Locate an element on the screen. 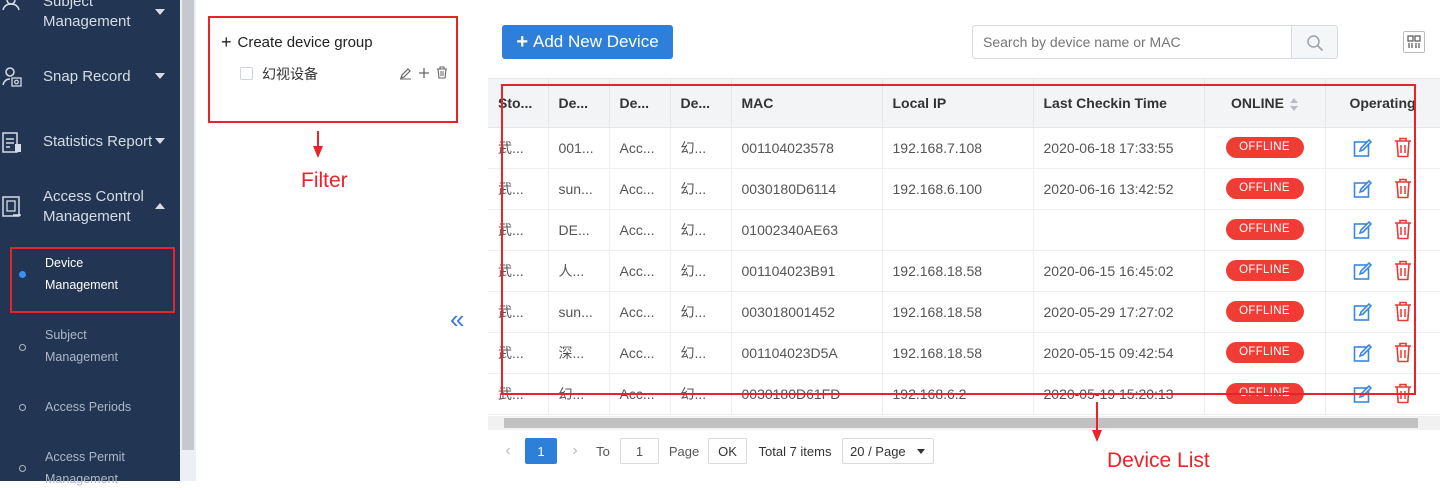 This screenshot has width=1440, height=490. search-button is located at coordinates (1315, 42).